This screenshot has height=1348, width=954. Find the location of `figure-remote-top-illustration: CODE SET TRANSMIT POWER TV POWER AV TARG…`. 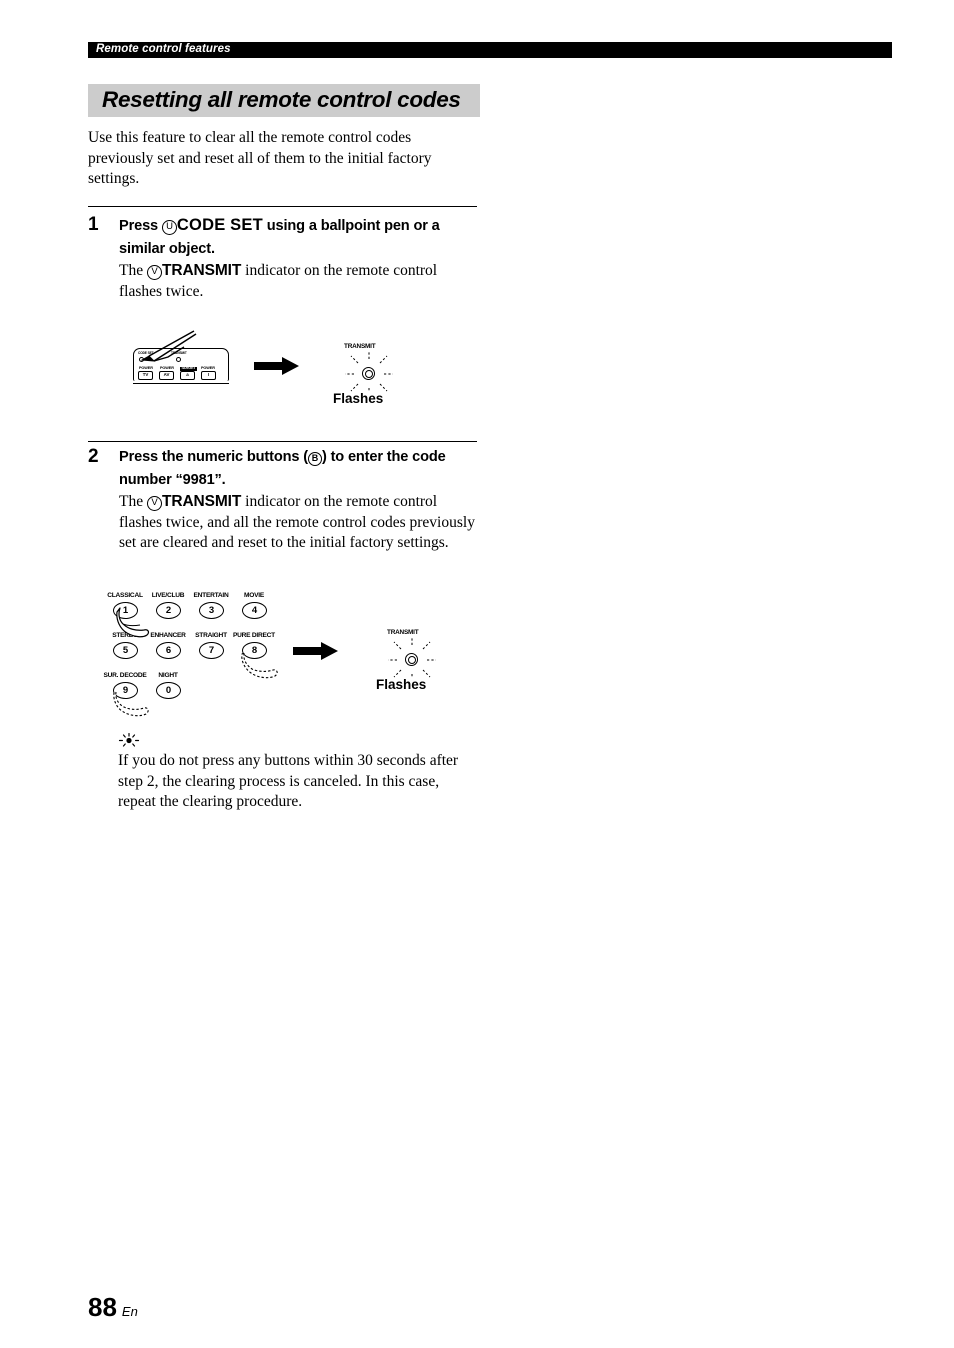

figure-remote-top-illustration: CODE SET TRANSMIT POWER TV POWER AV TARG… is located at coordinates (284, 369).